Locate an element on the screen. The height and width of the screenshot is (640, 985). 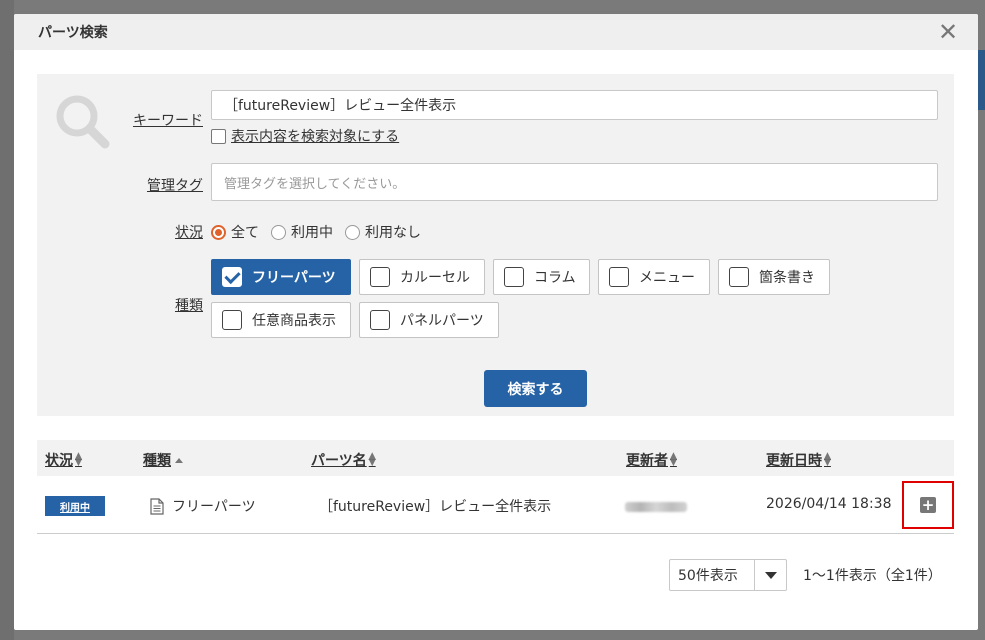
chevron-down-icon is located at coordinates (770, 575).